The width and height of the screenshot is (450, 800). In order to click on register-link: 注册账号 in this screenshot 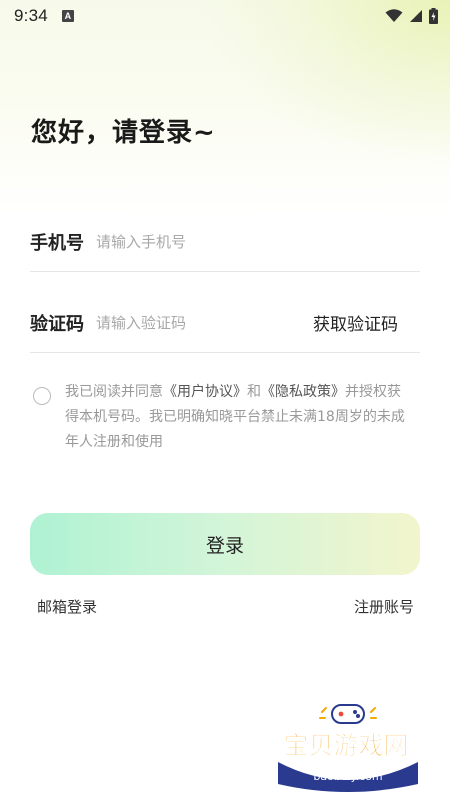, I will do `click(384, 606)`.